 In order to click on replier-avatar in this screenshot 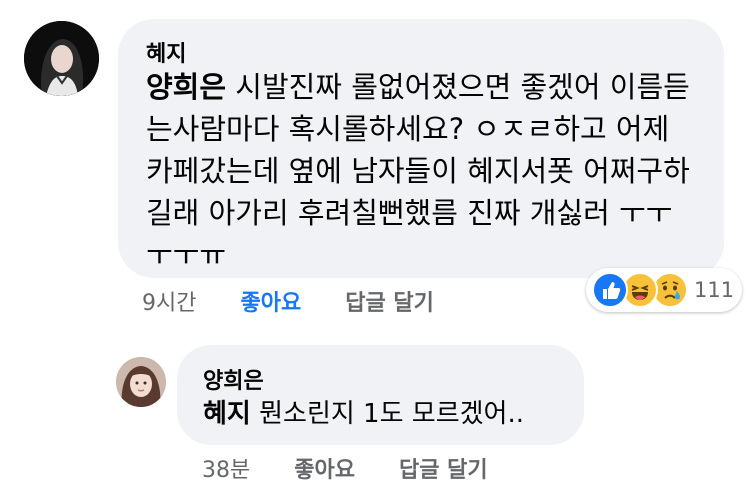, I will do `click(141, 382)`.